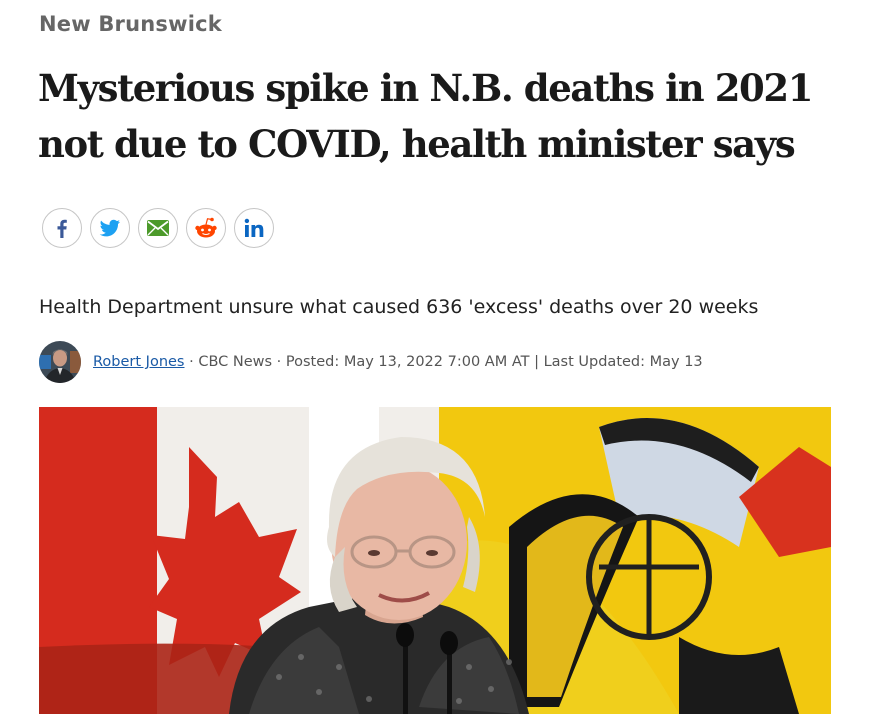 The image size is (869, 714). Describe the element at coordinates (407, 362) in the screenshot. I see `byline-posted-date: Posted: May 13, 2022 7:00 AM AT` at that location.